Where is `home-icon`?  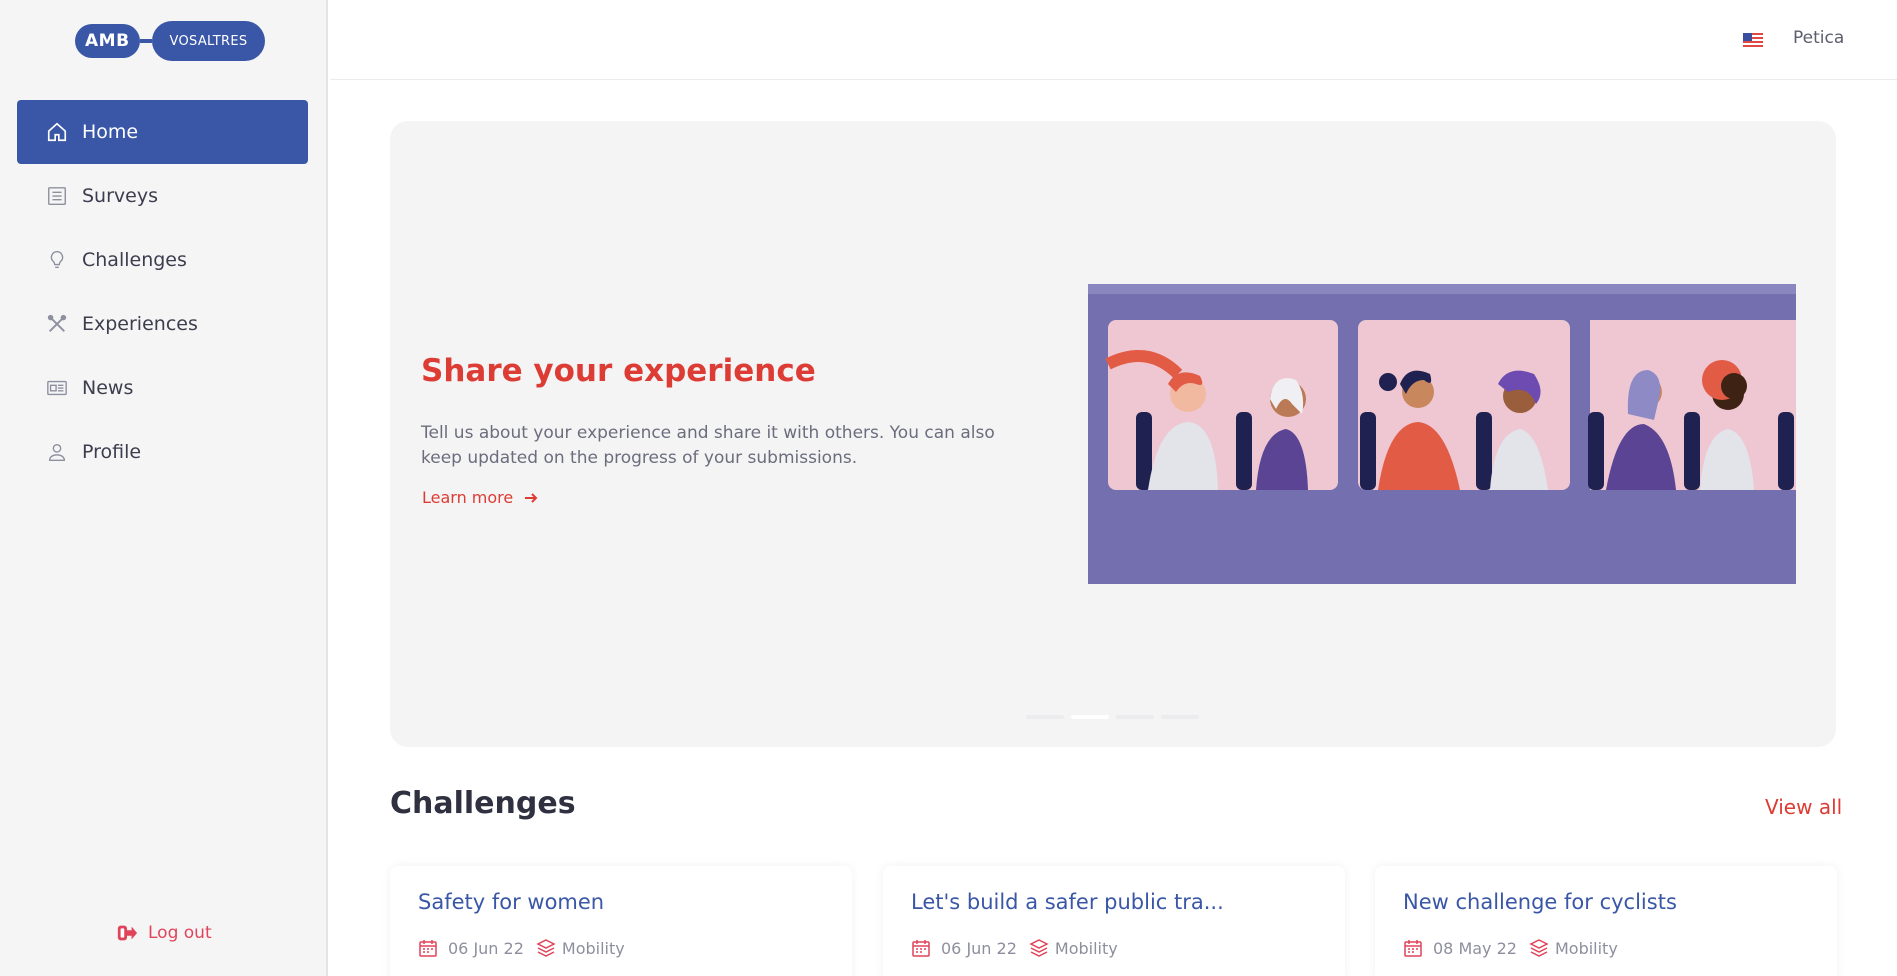 home-icon is located at coordinates (57, 132).